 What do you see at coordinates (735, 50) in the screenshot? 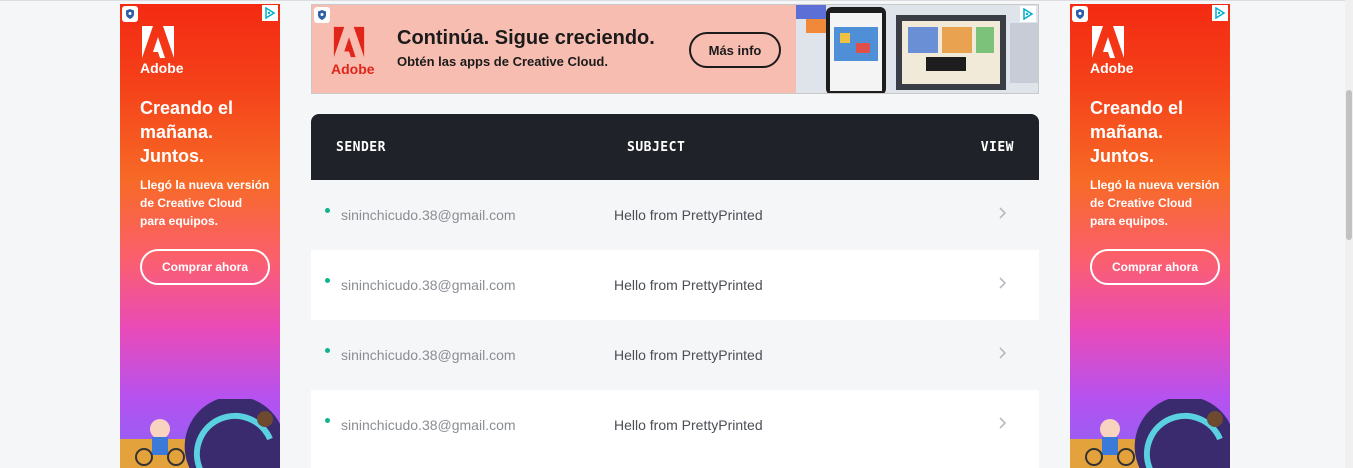
I see `more-info-button: Más info` at bounding box center [735, 50].